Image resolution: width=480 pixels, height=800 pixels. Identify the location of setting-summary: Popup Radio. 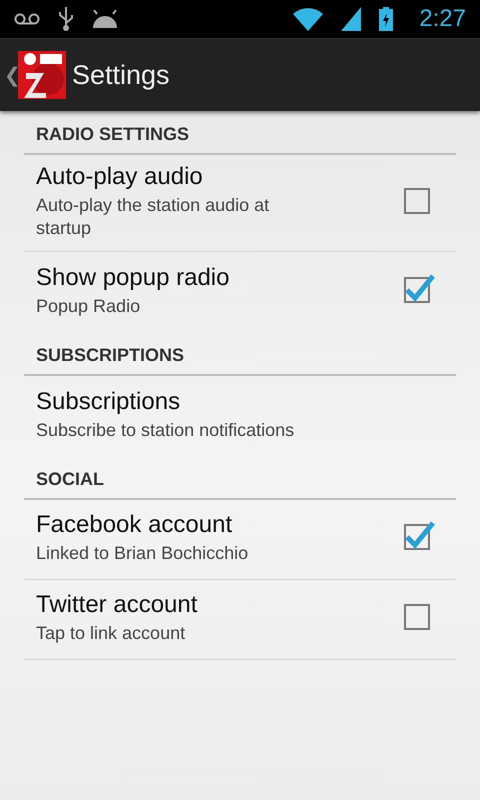
(89, 306).